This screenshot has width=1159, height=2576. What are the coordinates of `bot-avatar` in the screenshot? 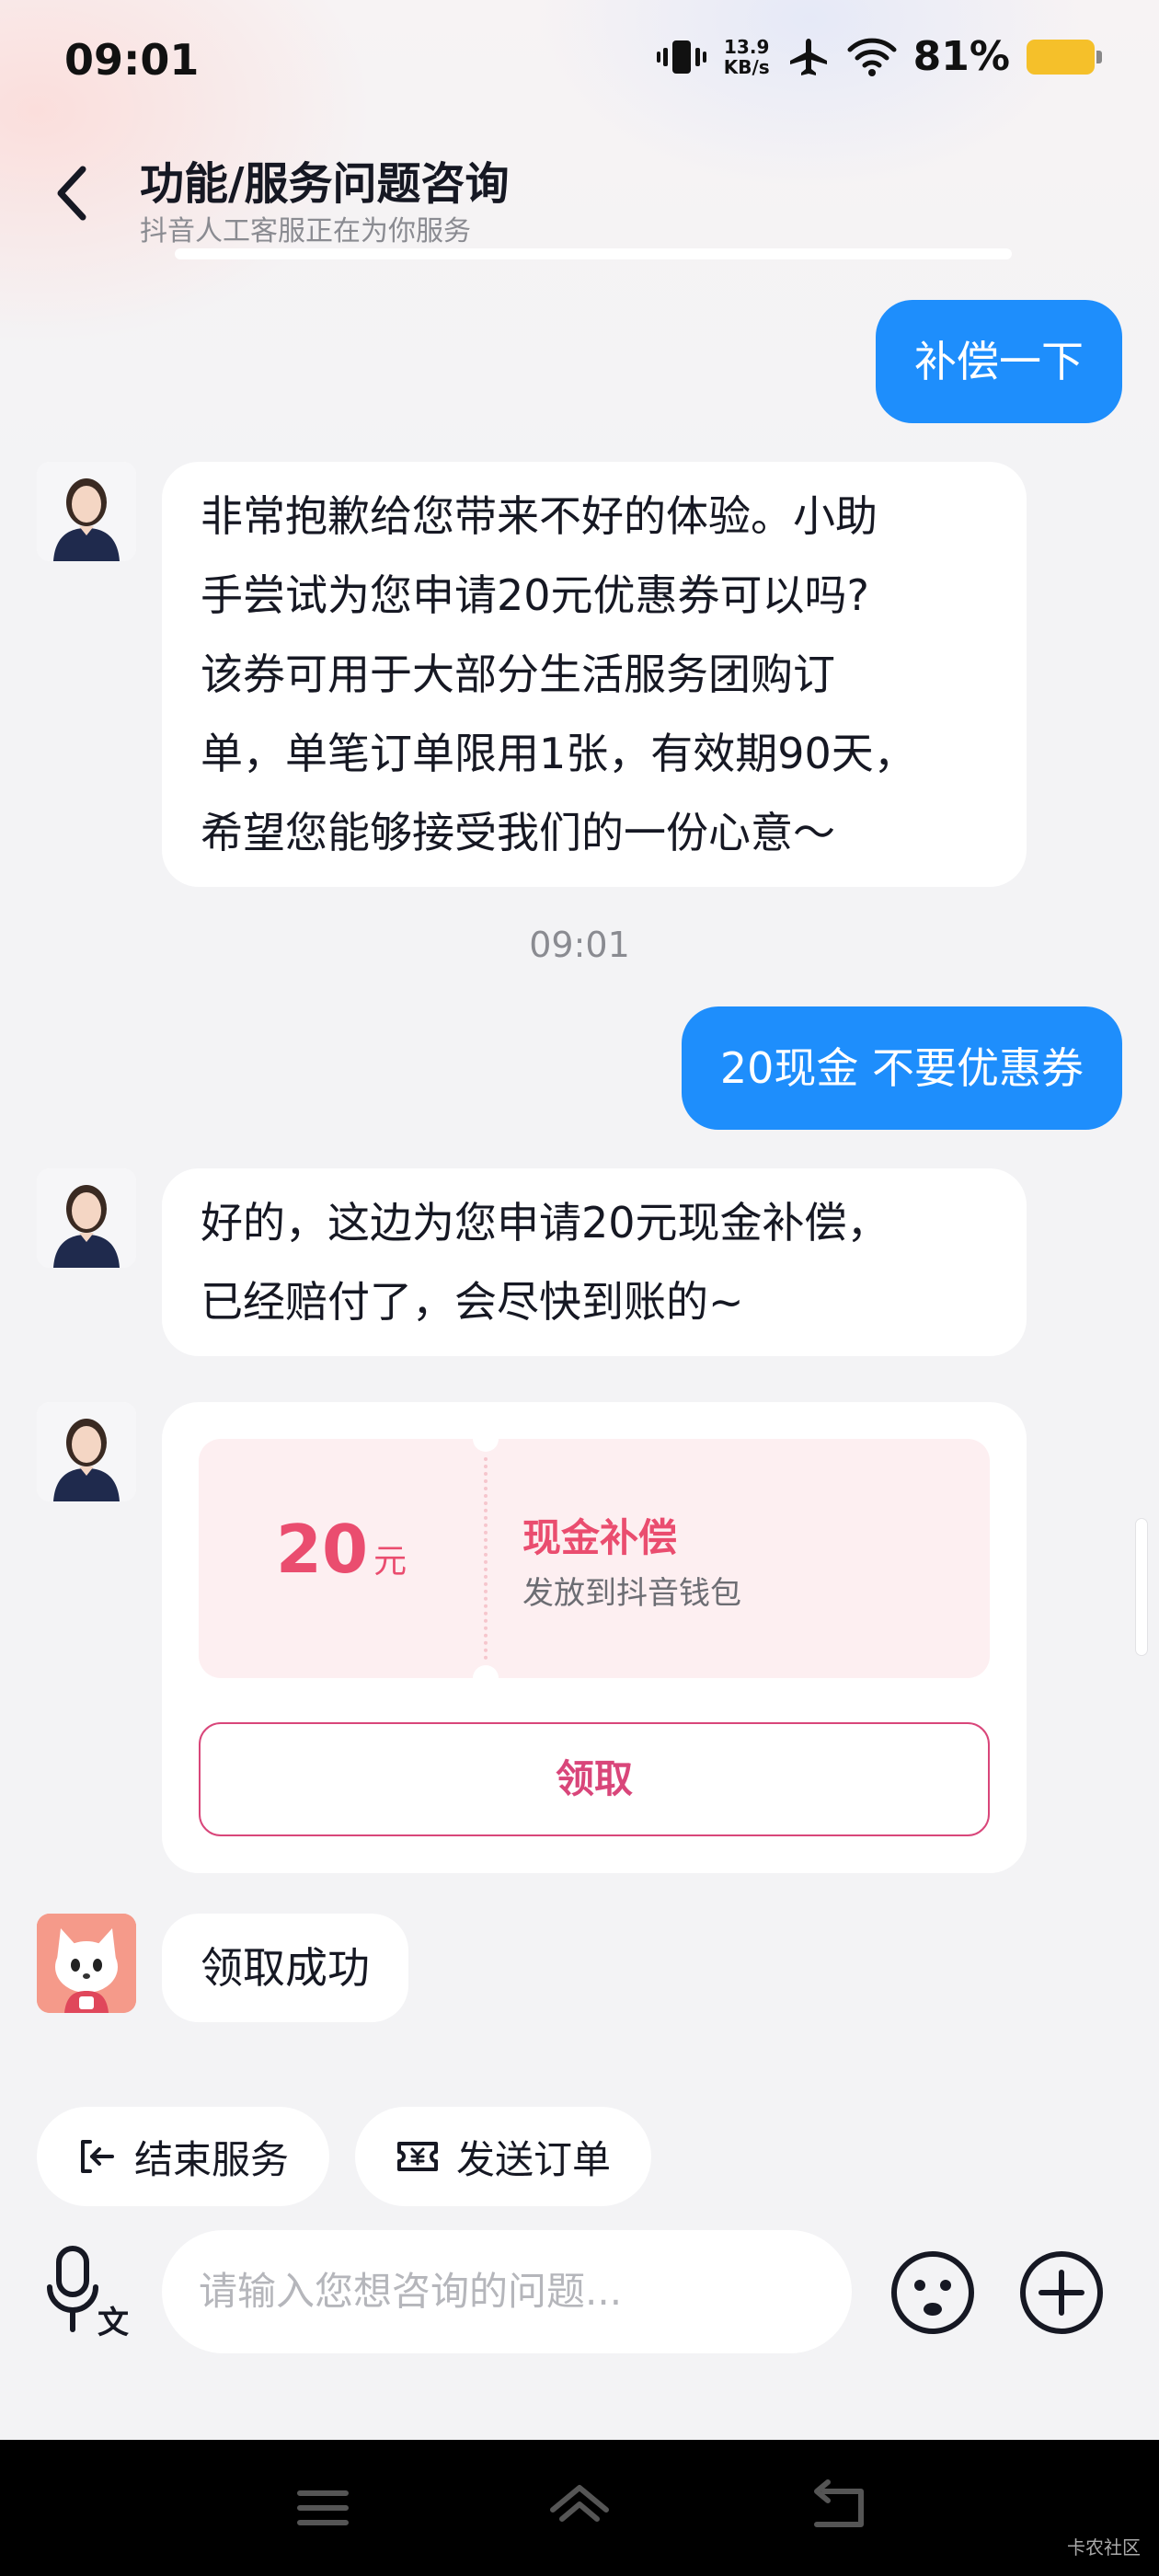 It's located at (86, 1963).